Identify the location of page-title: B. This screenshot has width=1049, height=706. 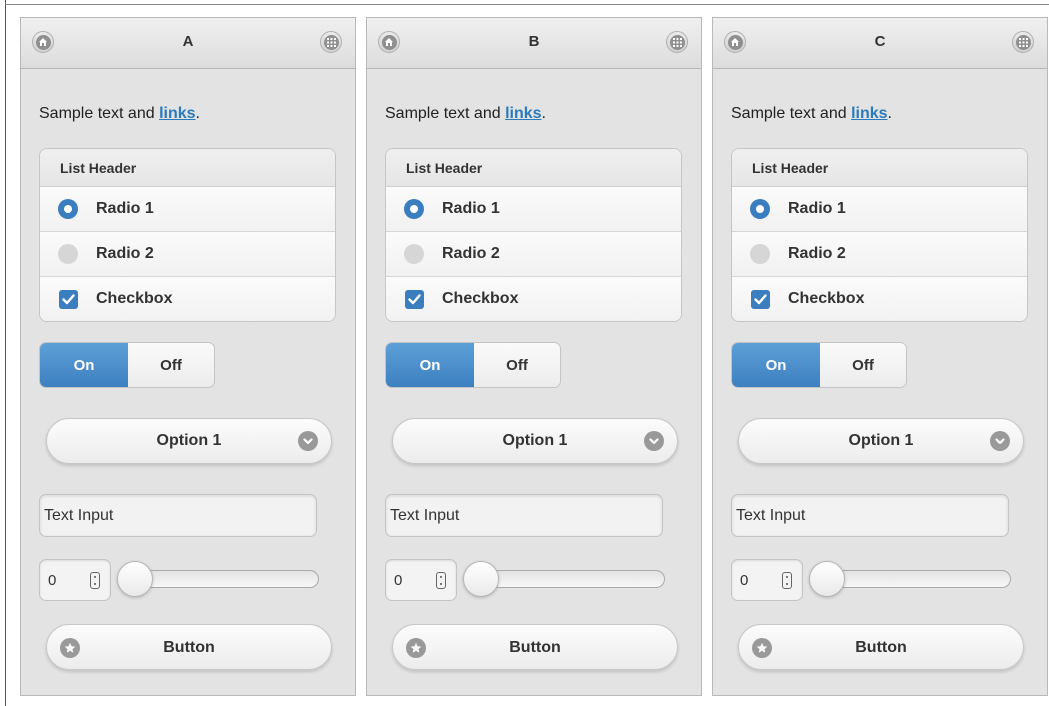
(534, 41).